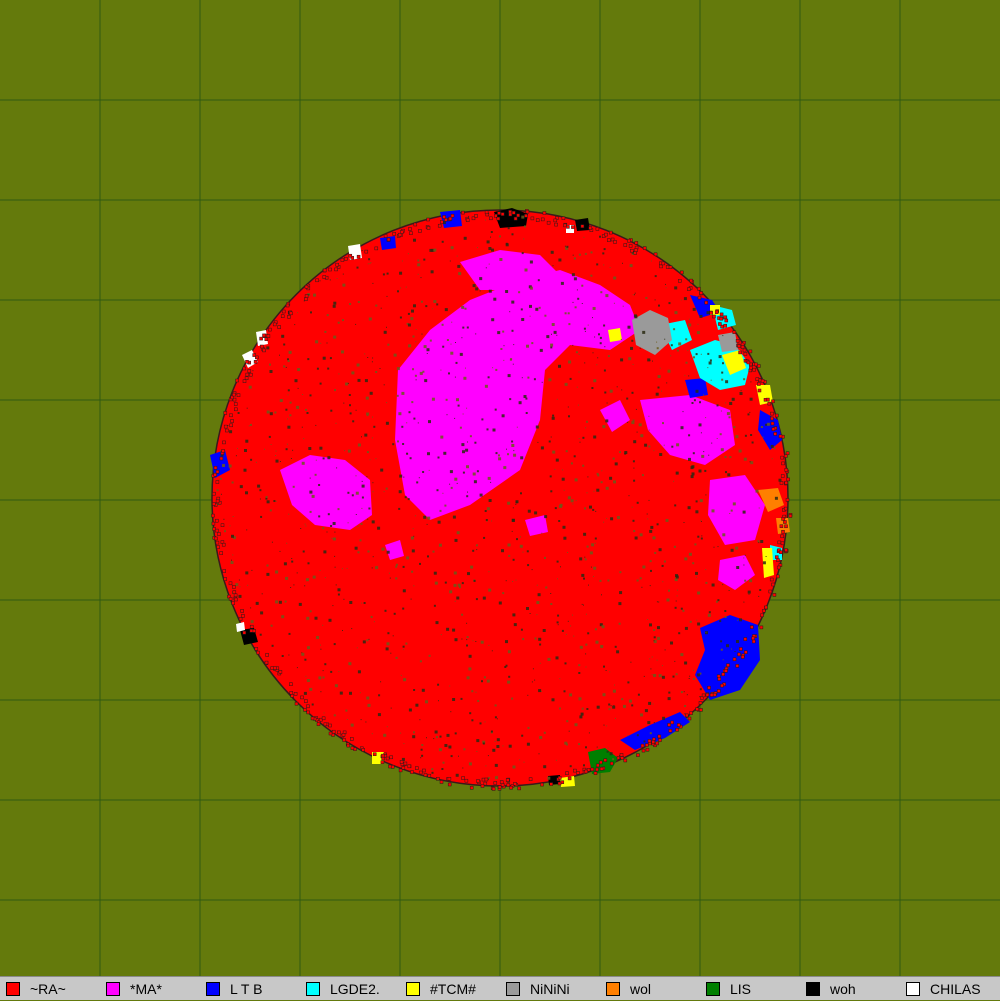  Describe the element at coordinates (741, 989) in the screenshot. I see `legend-label: LIS` at that location.